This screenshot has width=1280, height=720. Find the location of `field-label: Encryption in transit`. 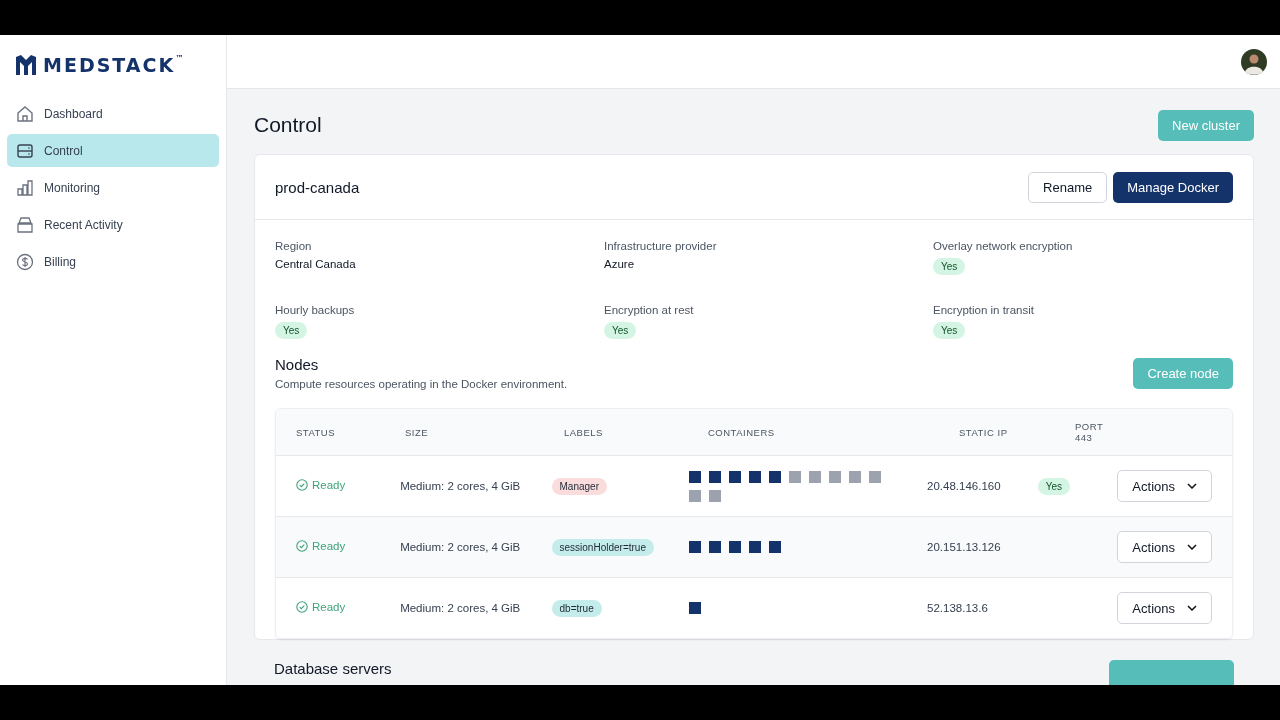

field-label: Encryption in transit is located at coordinates (983, 310).